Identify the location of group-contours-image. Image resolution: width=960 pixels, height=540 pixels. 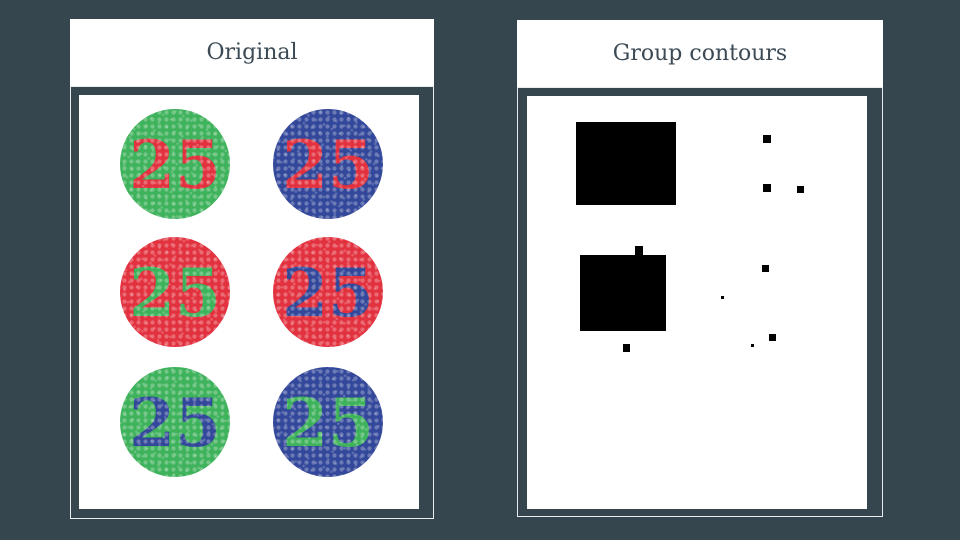
(690, 237).